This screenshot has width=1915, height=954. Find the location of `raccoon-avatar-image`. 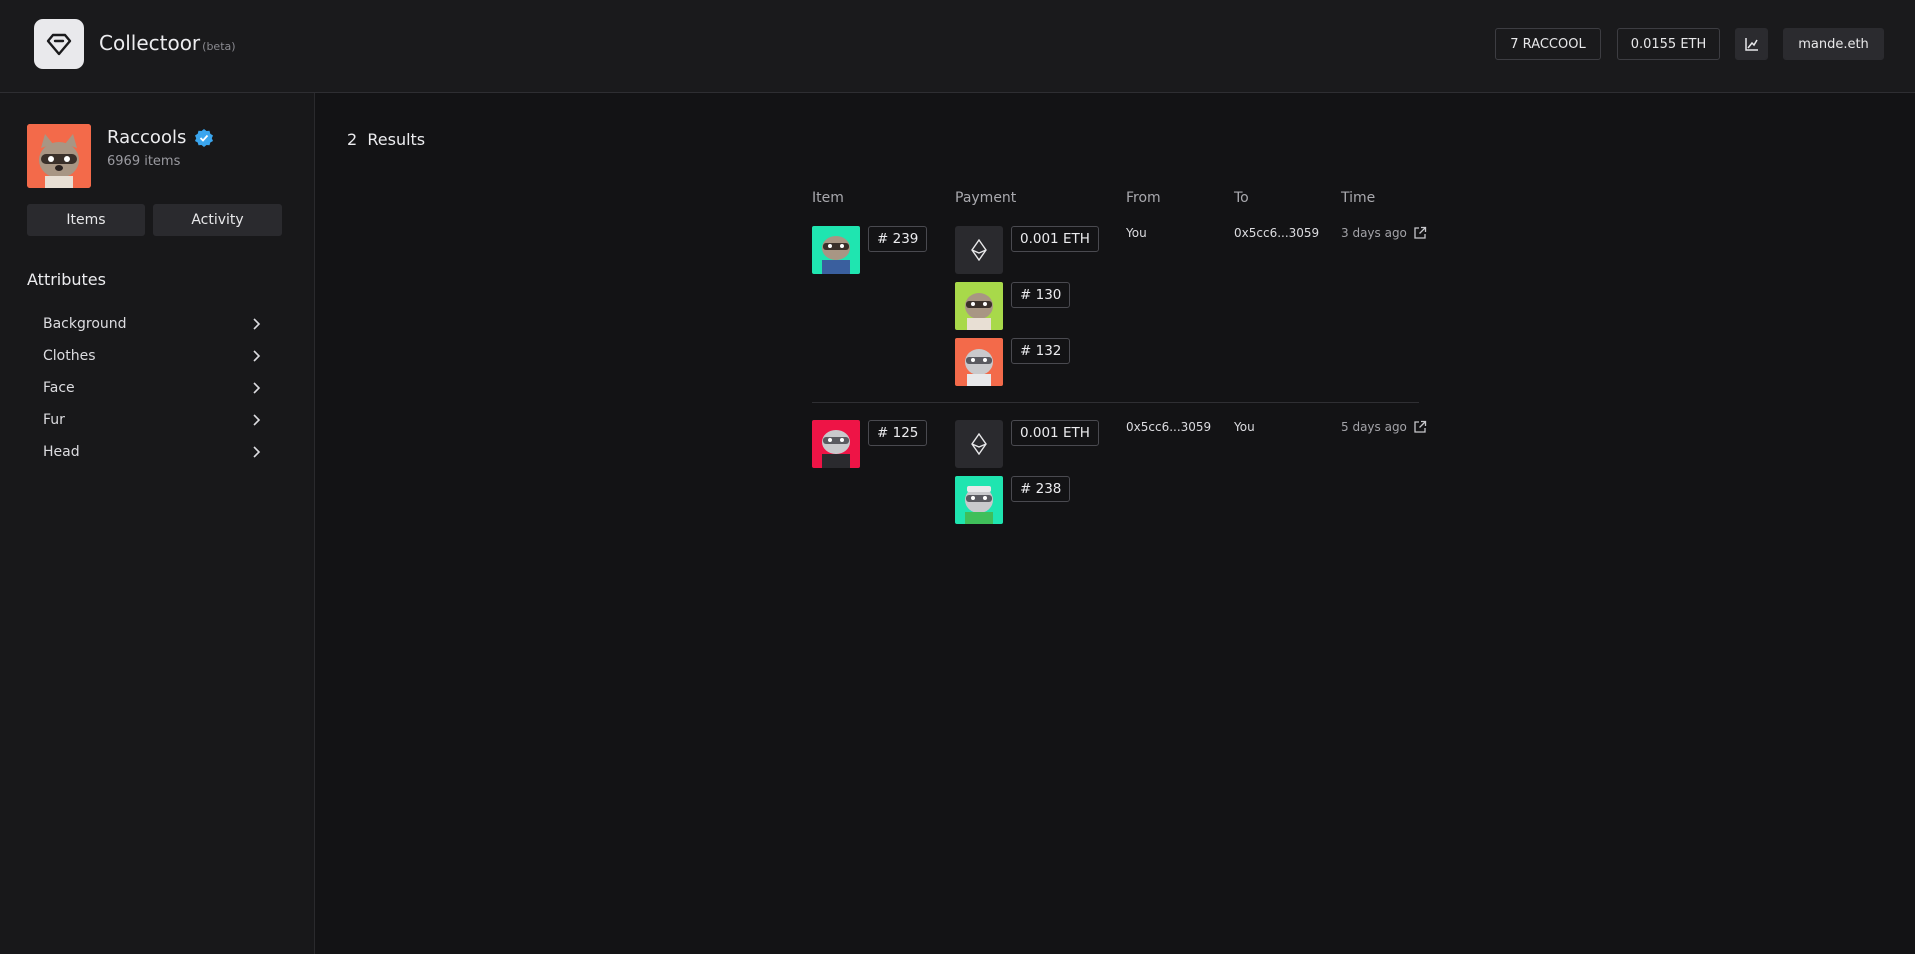

raccoon-avatar-image is located at coordinates (59, 156).